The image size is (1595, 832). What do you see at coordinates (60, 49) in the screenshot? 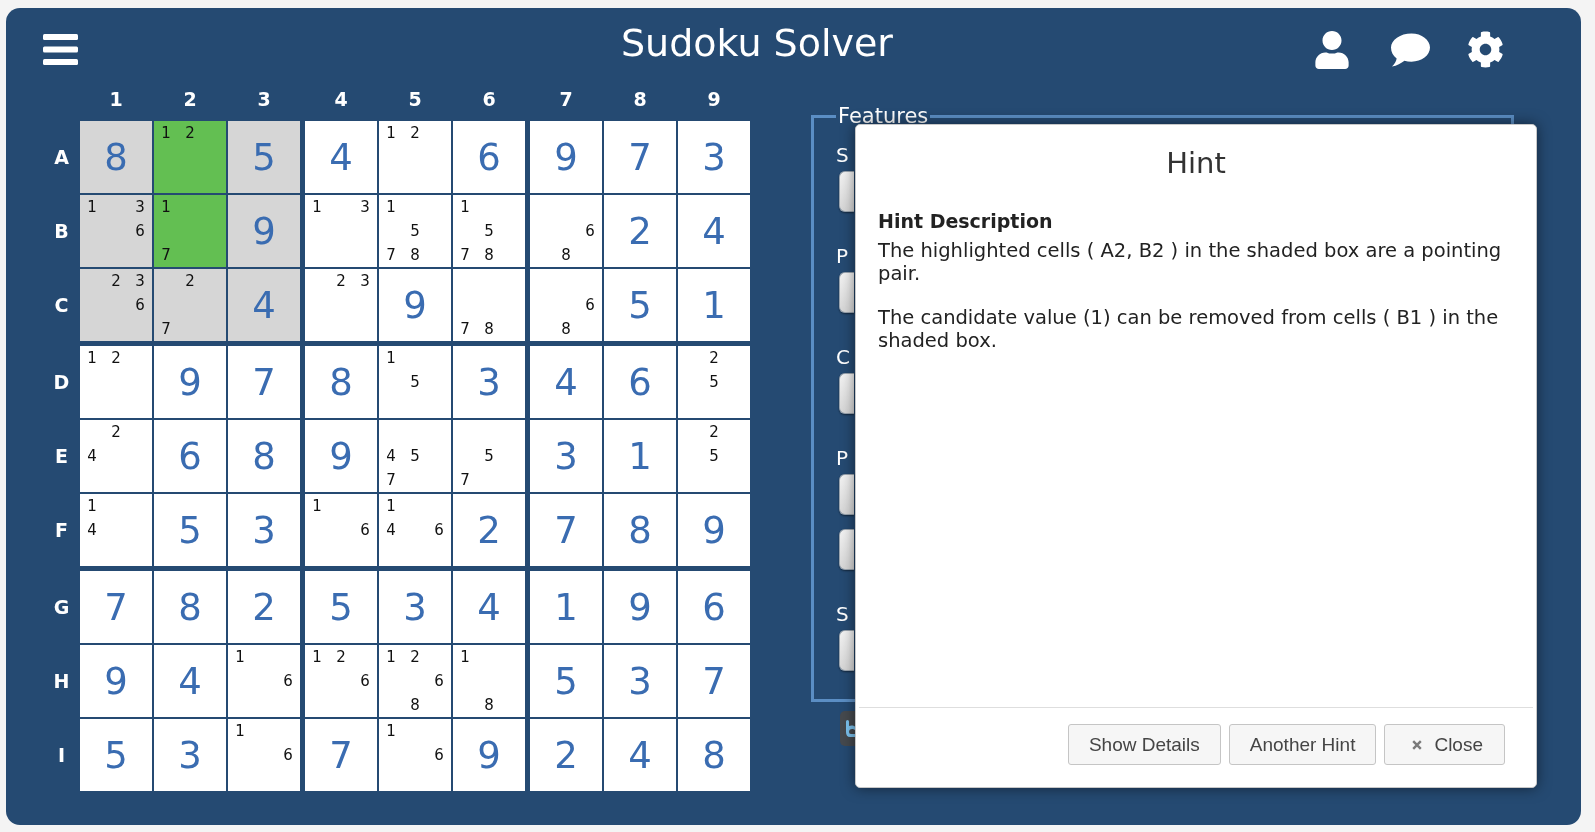
I see `menu-icon` at bounding box center [60, 49].